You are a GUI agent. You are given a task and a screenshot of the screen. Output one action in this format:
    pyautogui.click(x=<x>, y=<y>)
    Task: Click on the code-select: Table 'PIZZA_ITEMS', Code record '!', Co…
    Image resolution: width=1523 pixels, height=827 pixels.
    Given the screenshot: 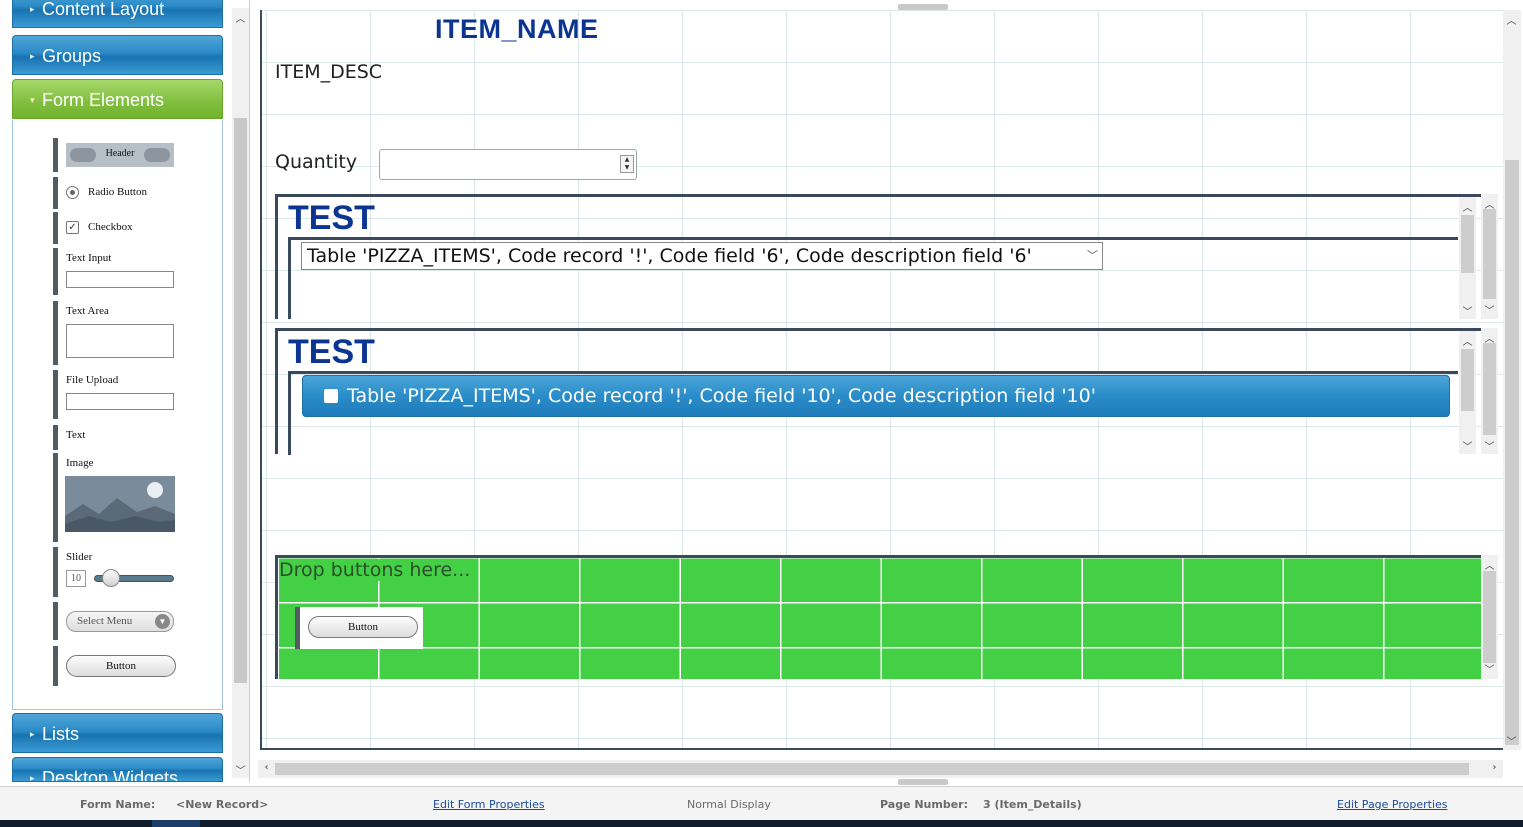 What is the action you would take?
    pyautogui.click(x=702, y=256)
    